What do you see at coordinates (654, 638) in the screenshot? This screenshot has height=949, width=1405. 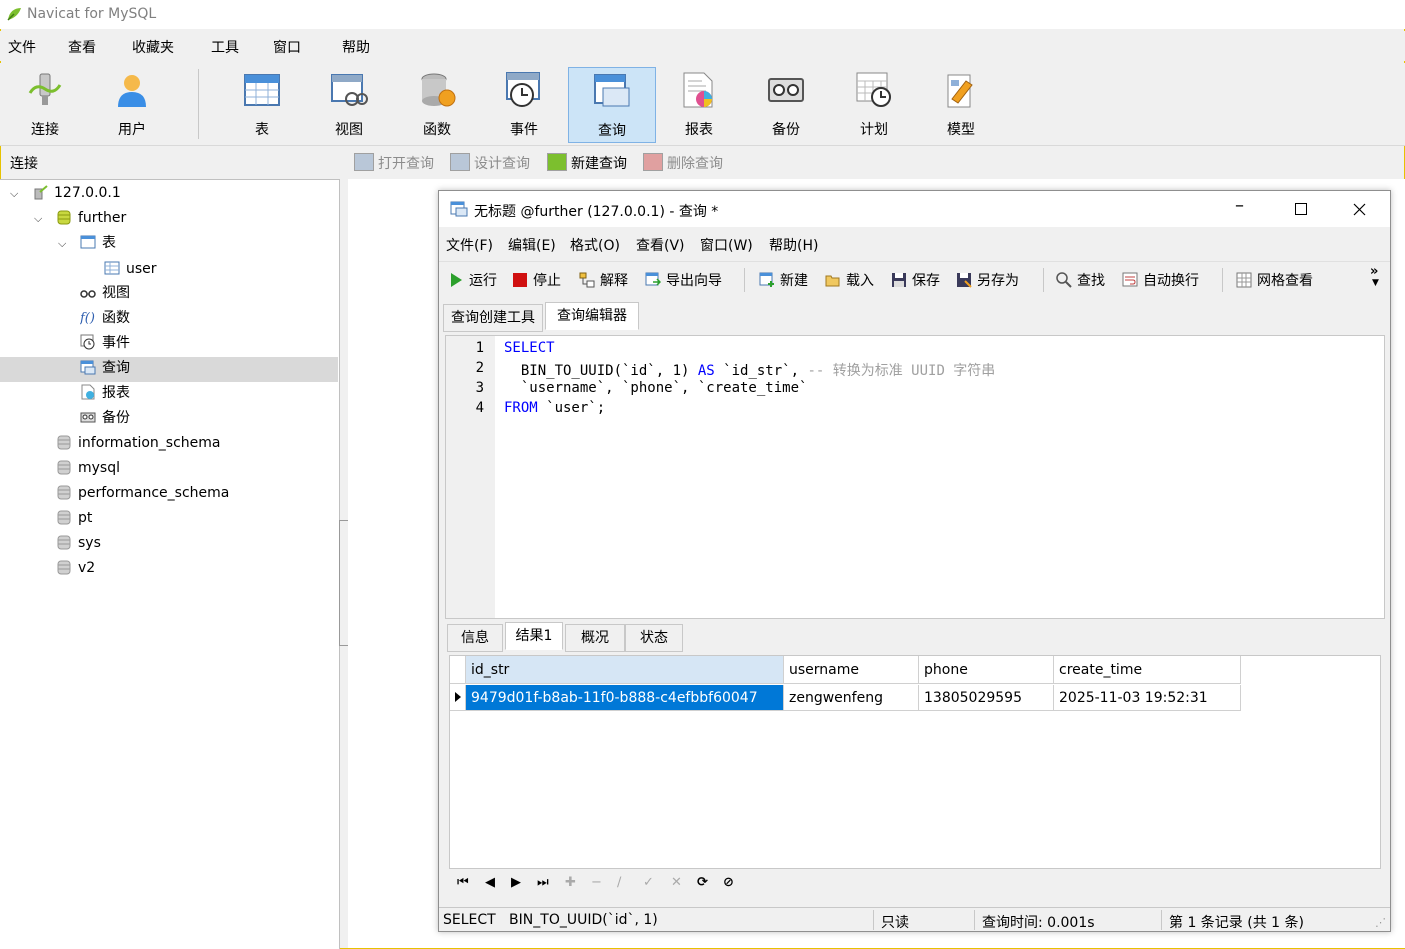 I see `result-tab-status: 状态` at bounding box center [654, 638].